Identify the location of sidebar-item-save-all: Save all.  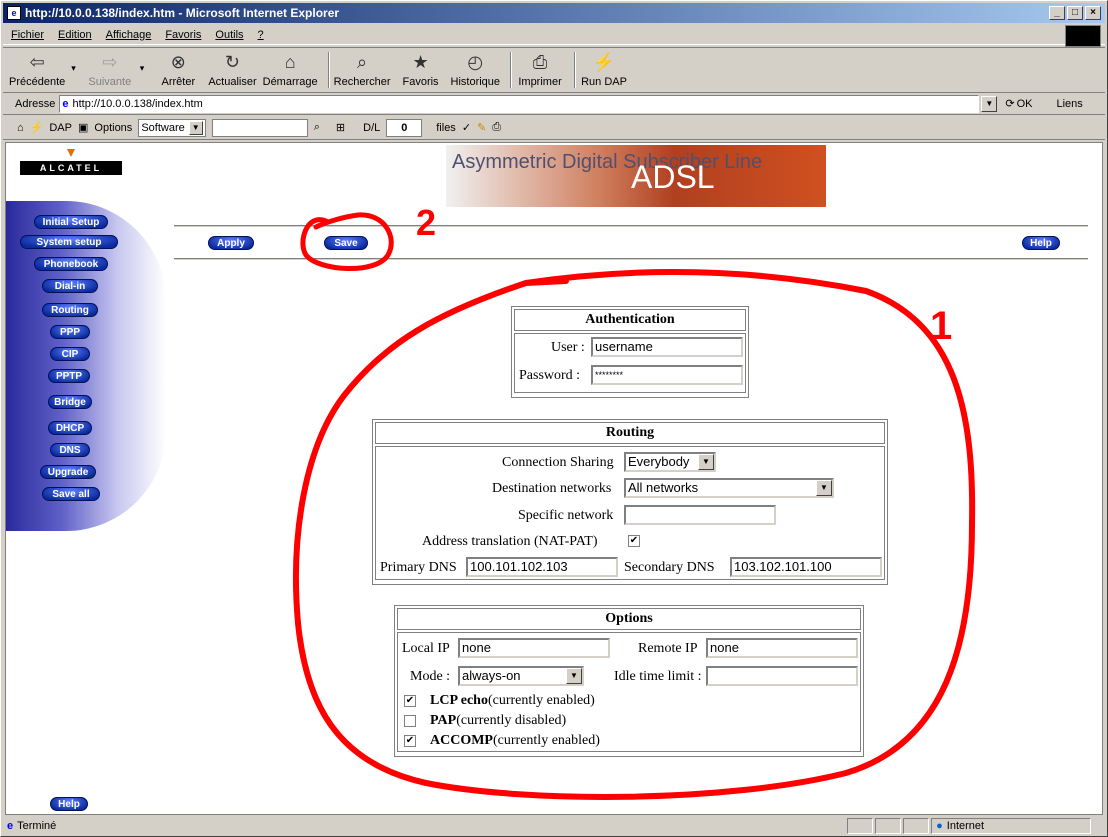
(71, 494).